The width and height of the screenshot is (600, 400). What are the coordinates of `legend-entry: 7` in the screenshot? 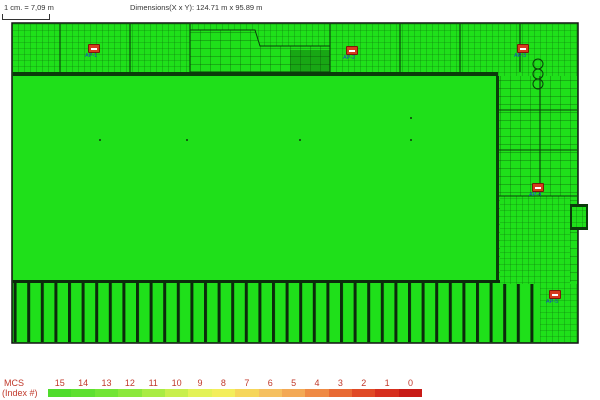 It's located at (247, 387).